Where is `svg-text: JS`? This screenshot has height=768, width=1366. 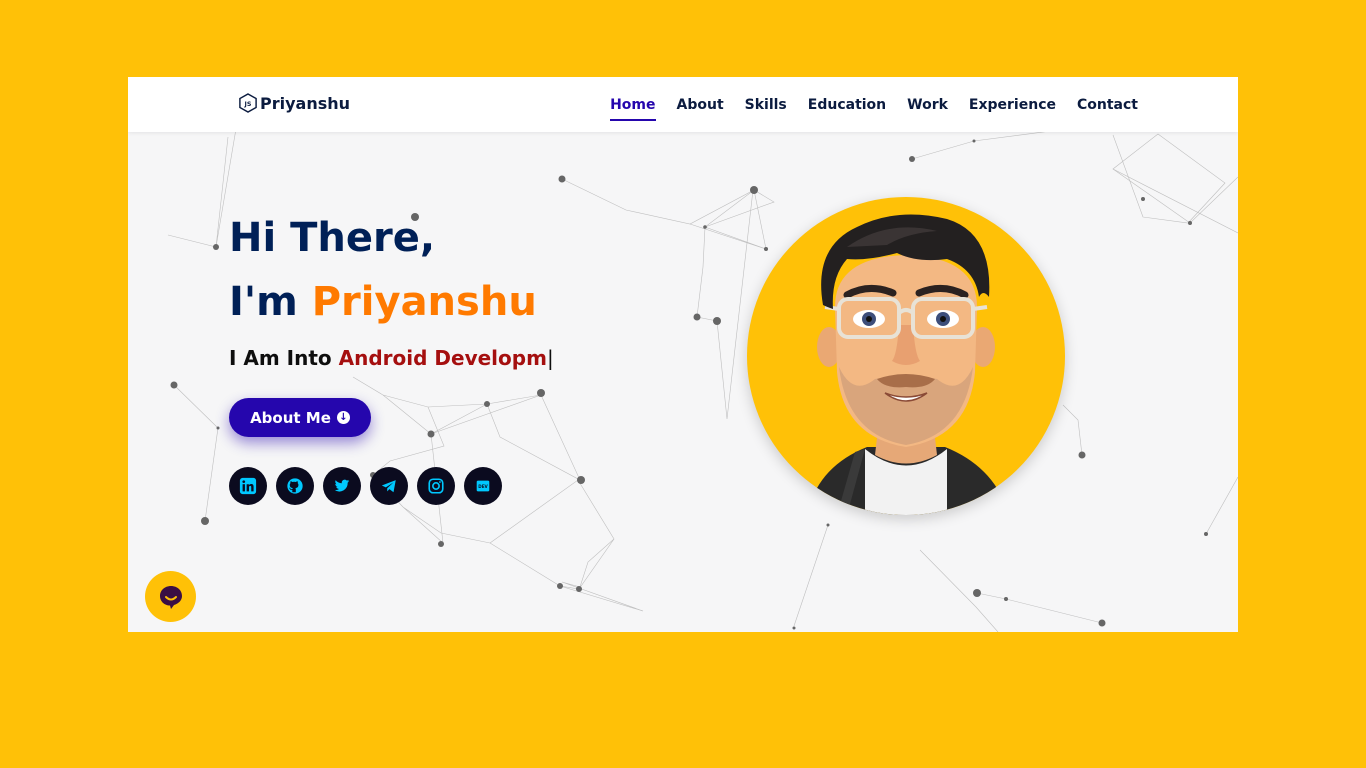
svg-text: JS is located at coordinates (248, 104).